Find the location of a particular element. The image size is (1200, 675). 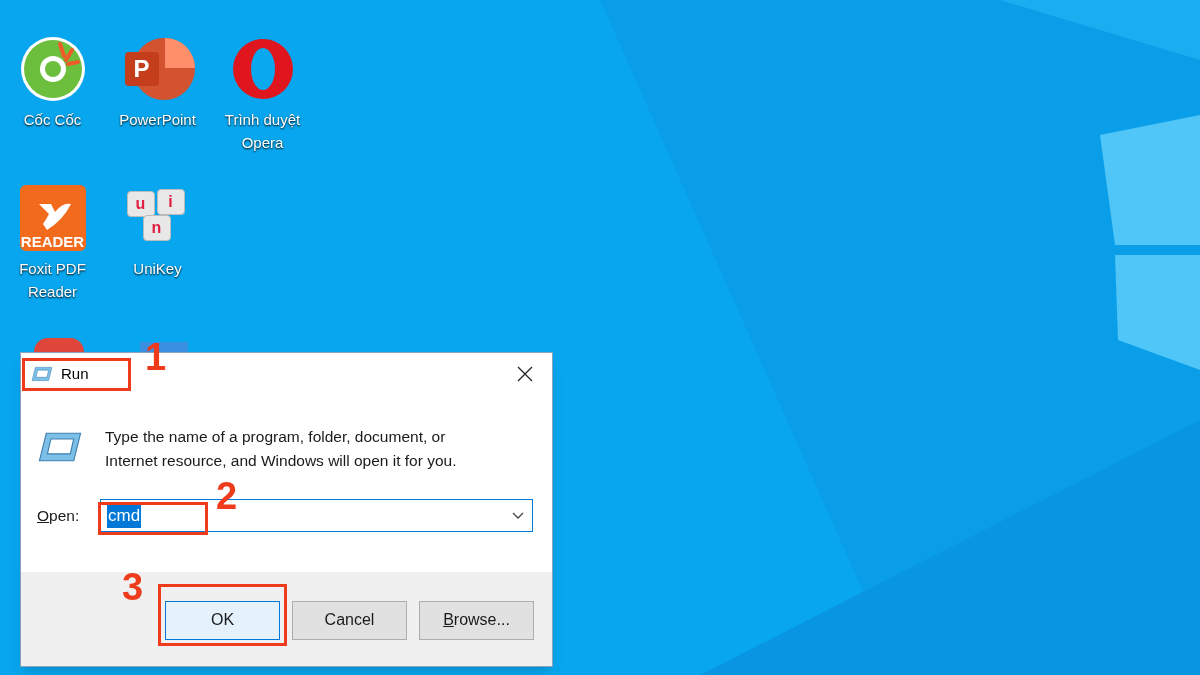

instruction-text: Type the name of a program, folder, document, or Internet resource, and Windows will open it for you. is located at coordinates (281, 449).